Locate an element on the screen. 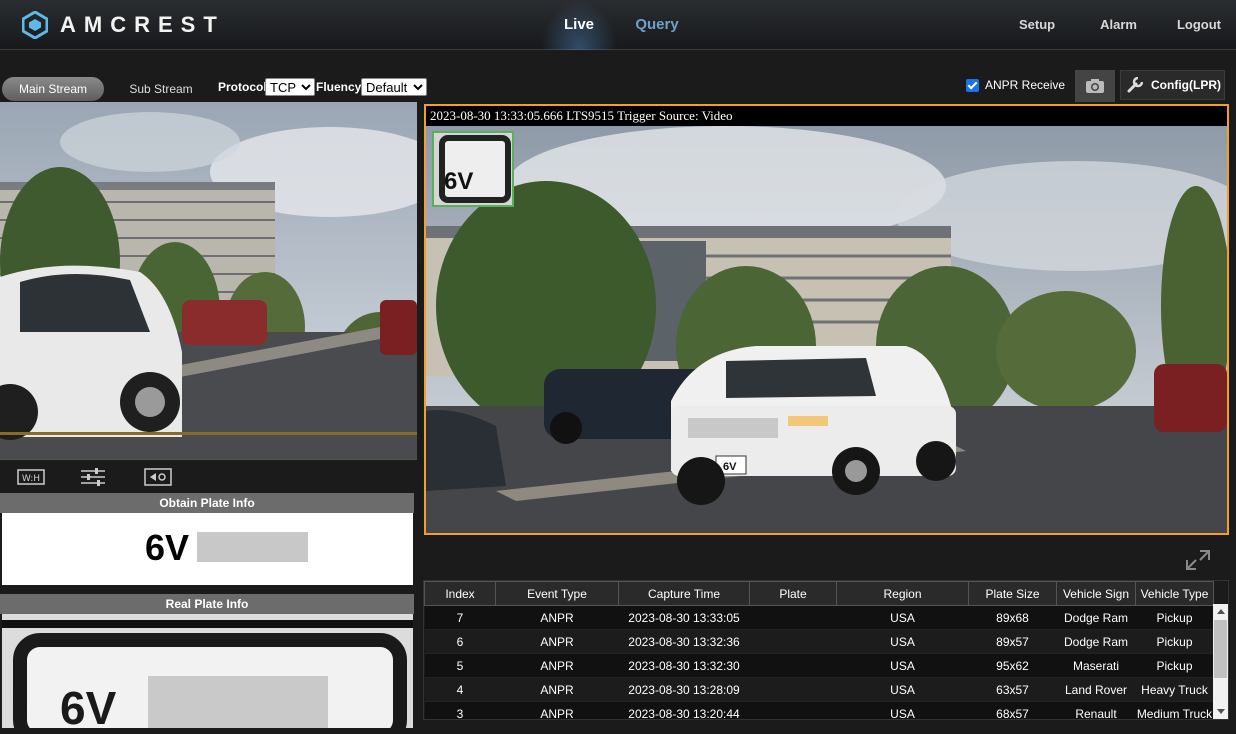 Image resolution: width=1236 pixels, height=734 pixels. config-lpr-label: Config(LPR) is located at coordinates (1186, 85).